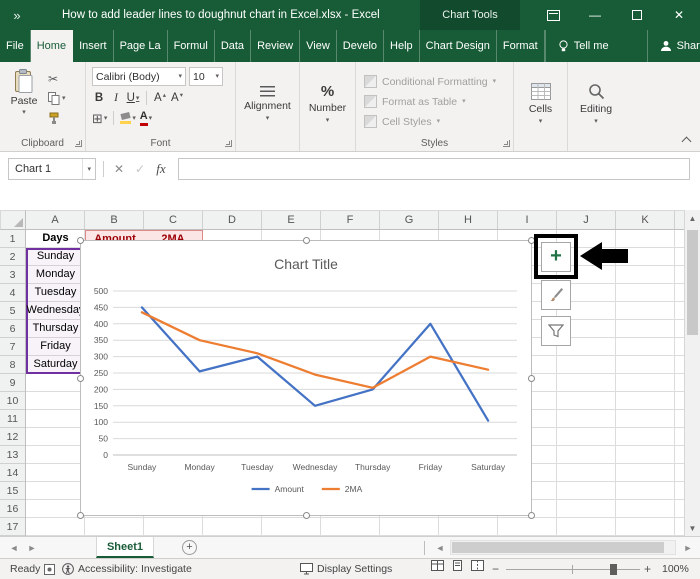 Image resolution: width=700 pixels, height=579 pixels. Describe the element at coordinates (12, 527) in the screenshot. I see `row-header-17: 17` at that location.